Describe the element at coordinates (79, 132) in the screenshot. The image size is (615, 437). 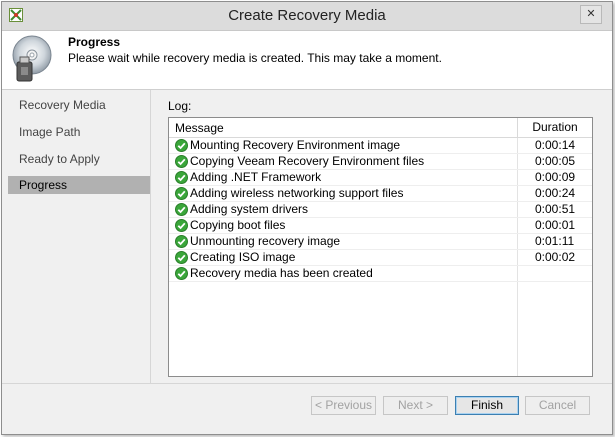
I see `step-image-path: Image Path` at that location.